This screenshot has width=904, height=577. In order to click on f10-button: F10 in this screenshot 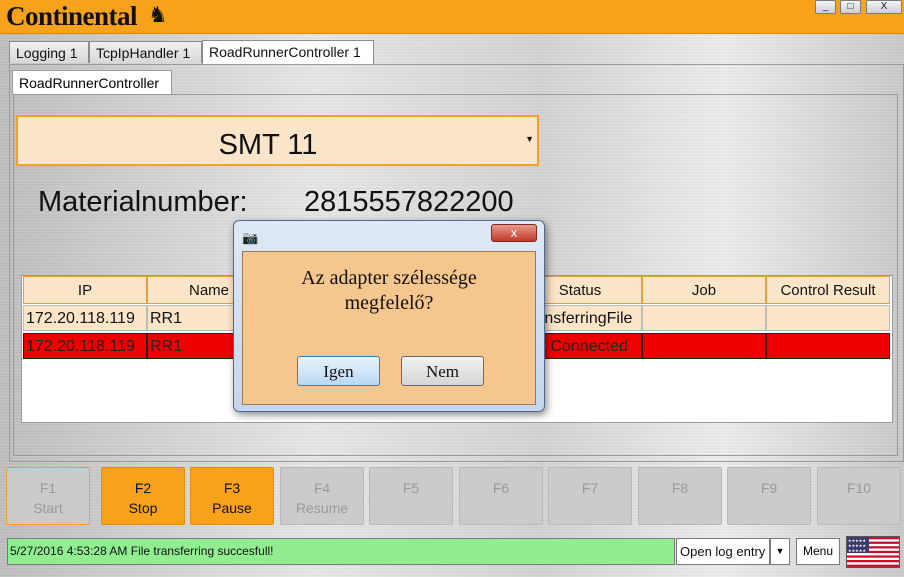, I will do `click(859, 496)`.